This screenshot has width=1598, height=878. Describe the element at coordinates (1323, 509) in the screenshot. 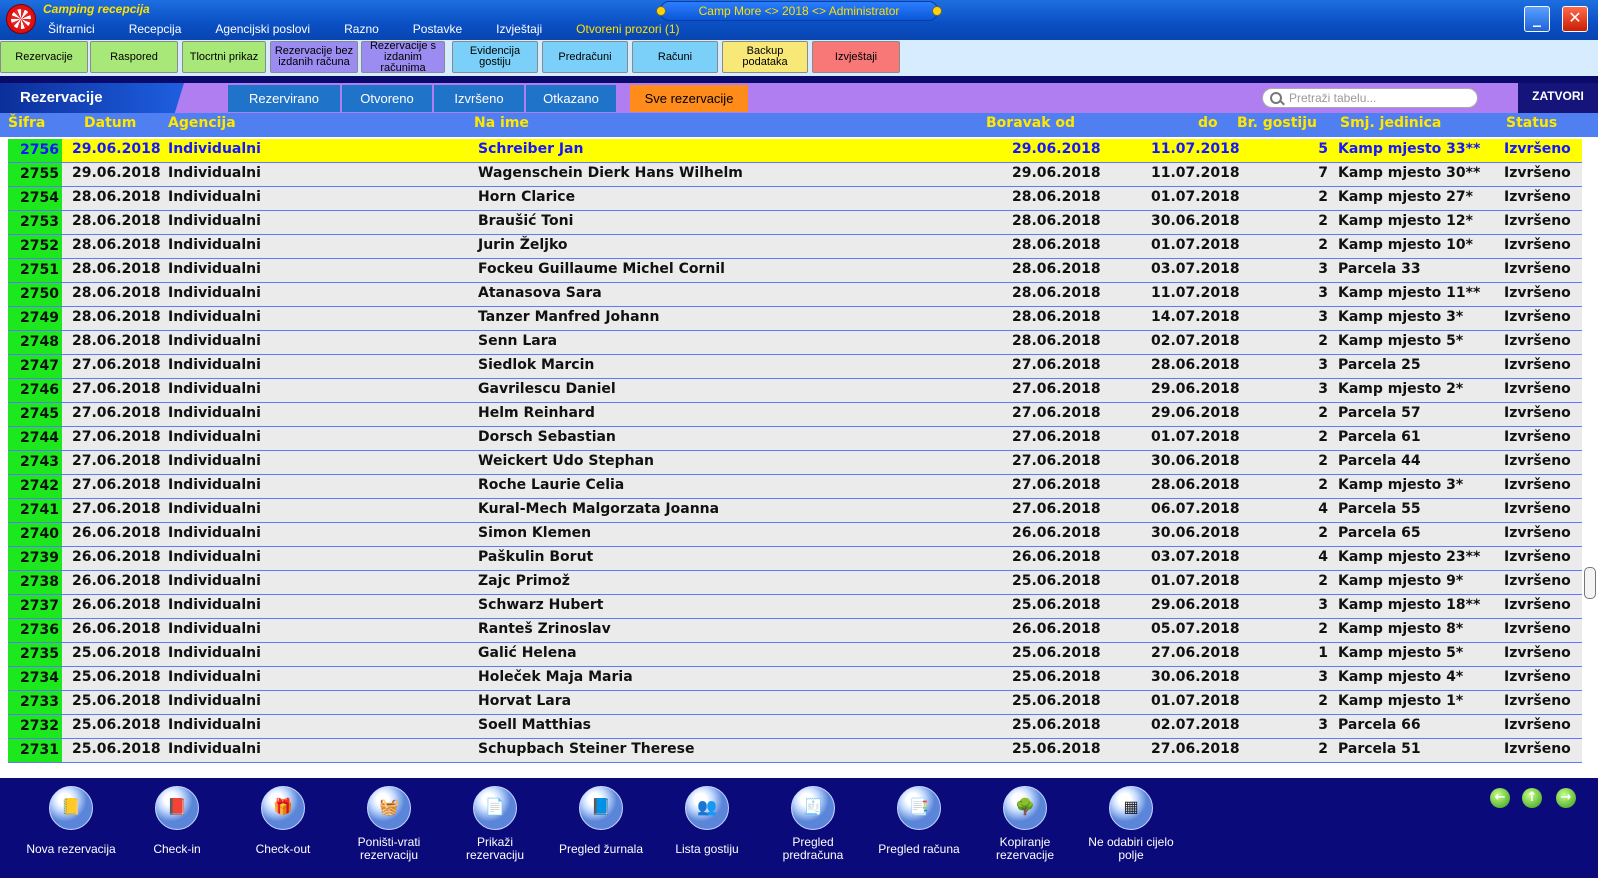

I see `cell-br-gostiju: 4` at that location.